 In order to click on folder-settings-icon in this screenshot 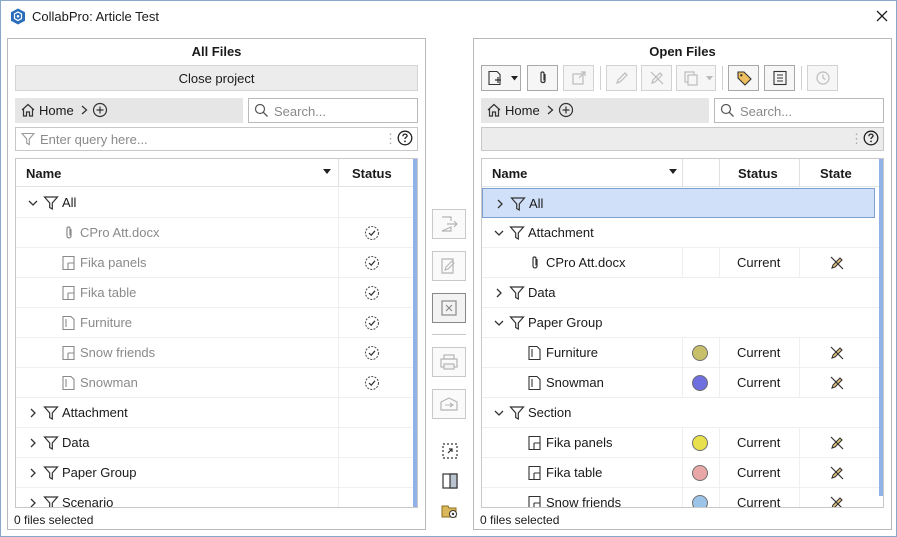, I will do `click(450, 511)`.